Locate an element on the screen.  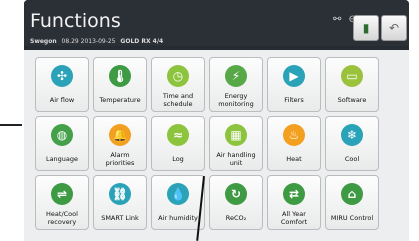
function-tile-label: Heat is located at coordinates (294, 159).